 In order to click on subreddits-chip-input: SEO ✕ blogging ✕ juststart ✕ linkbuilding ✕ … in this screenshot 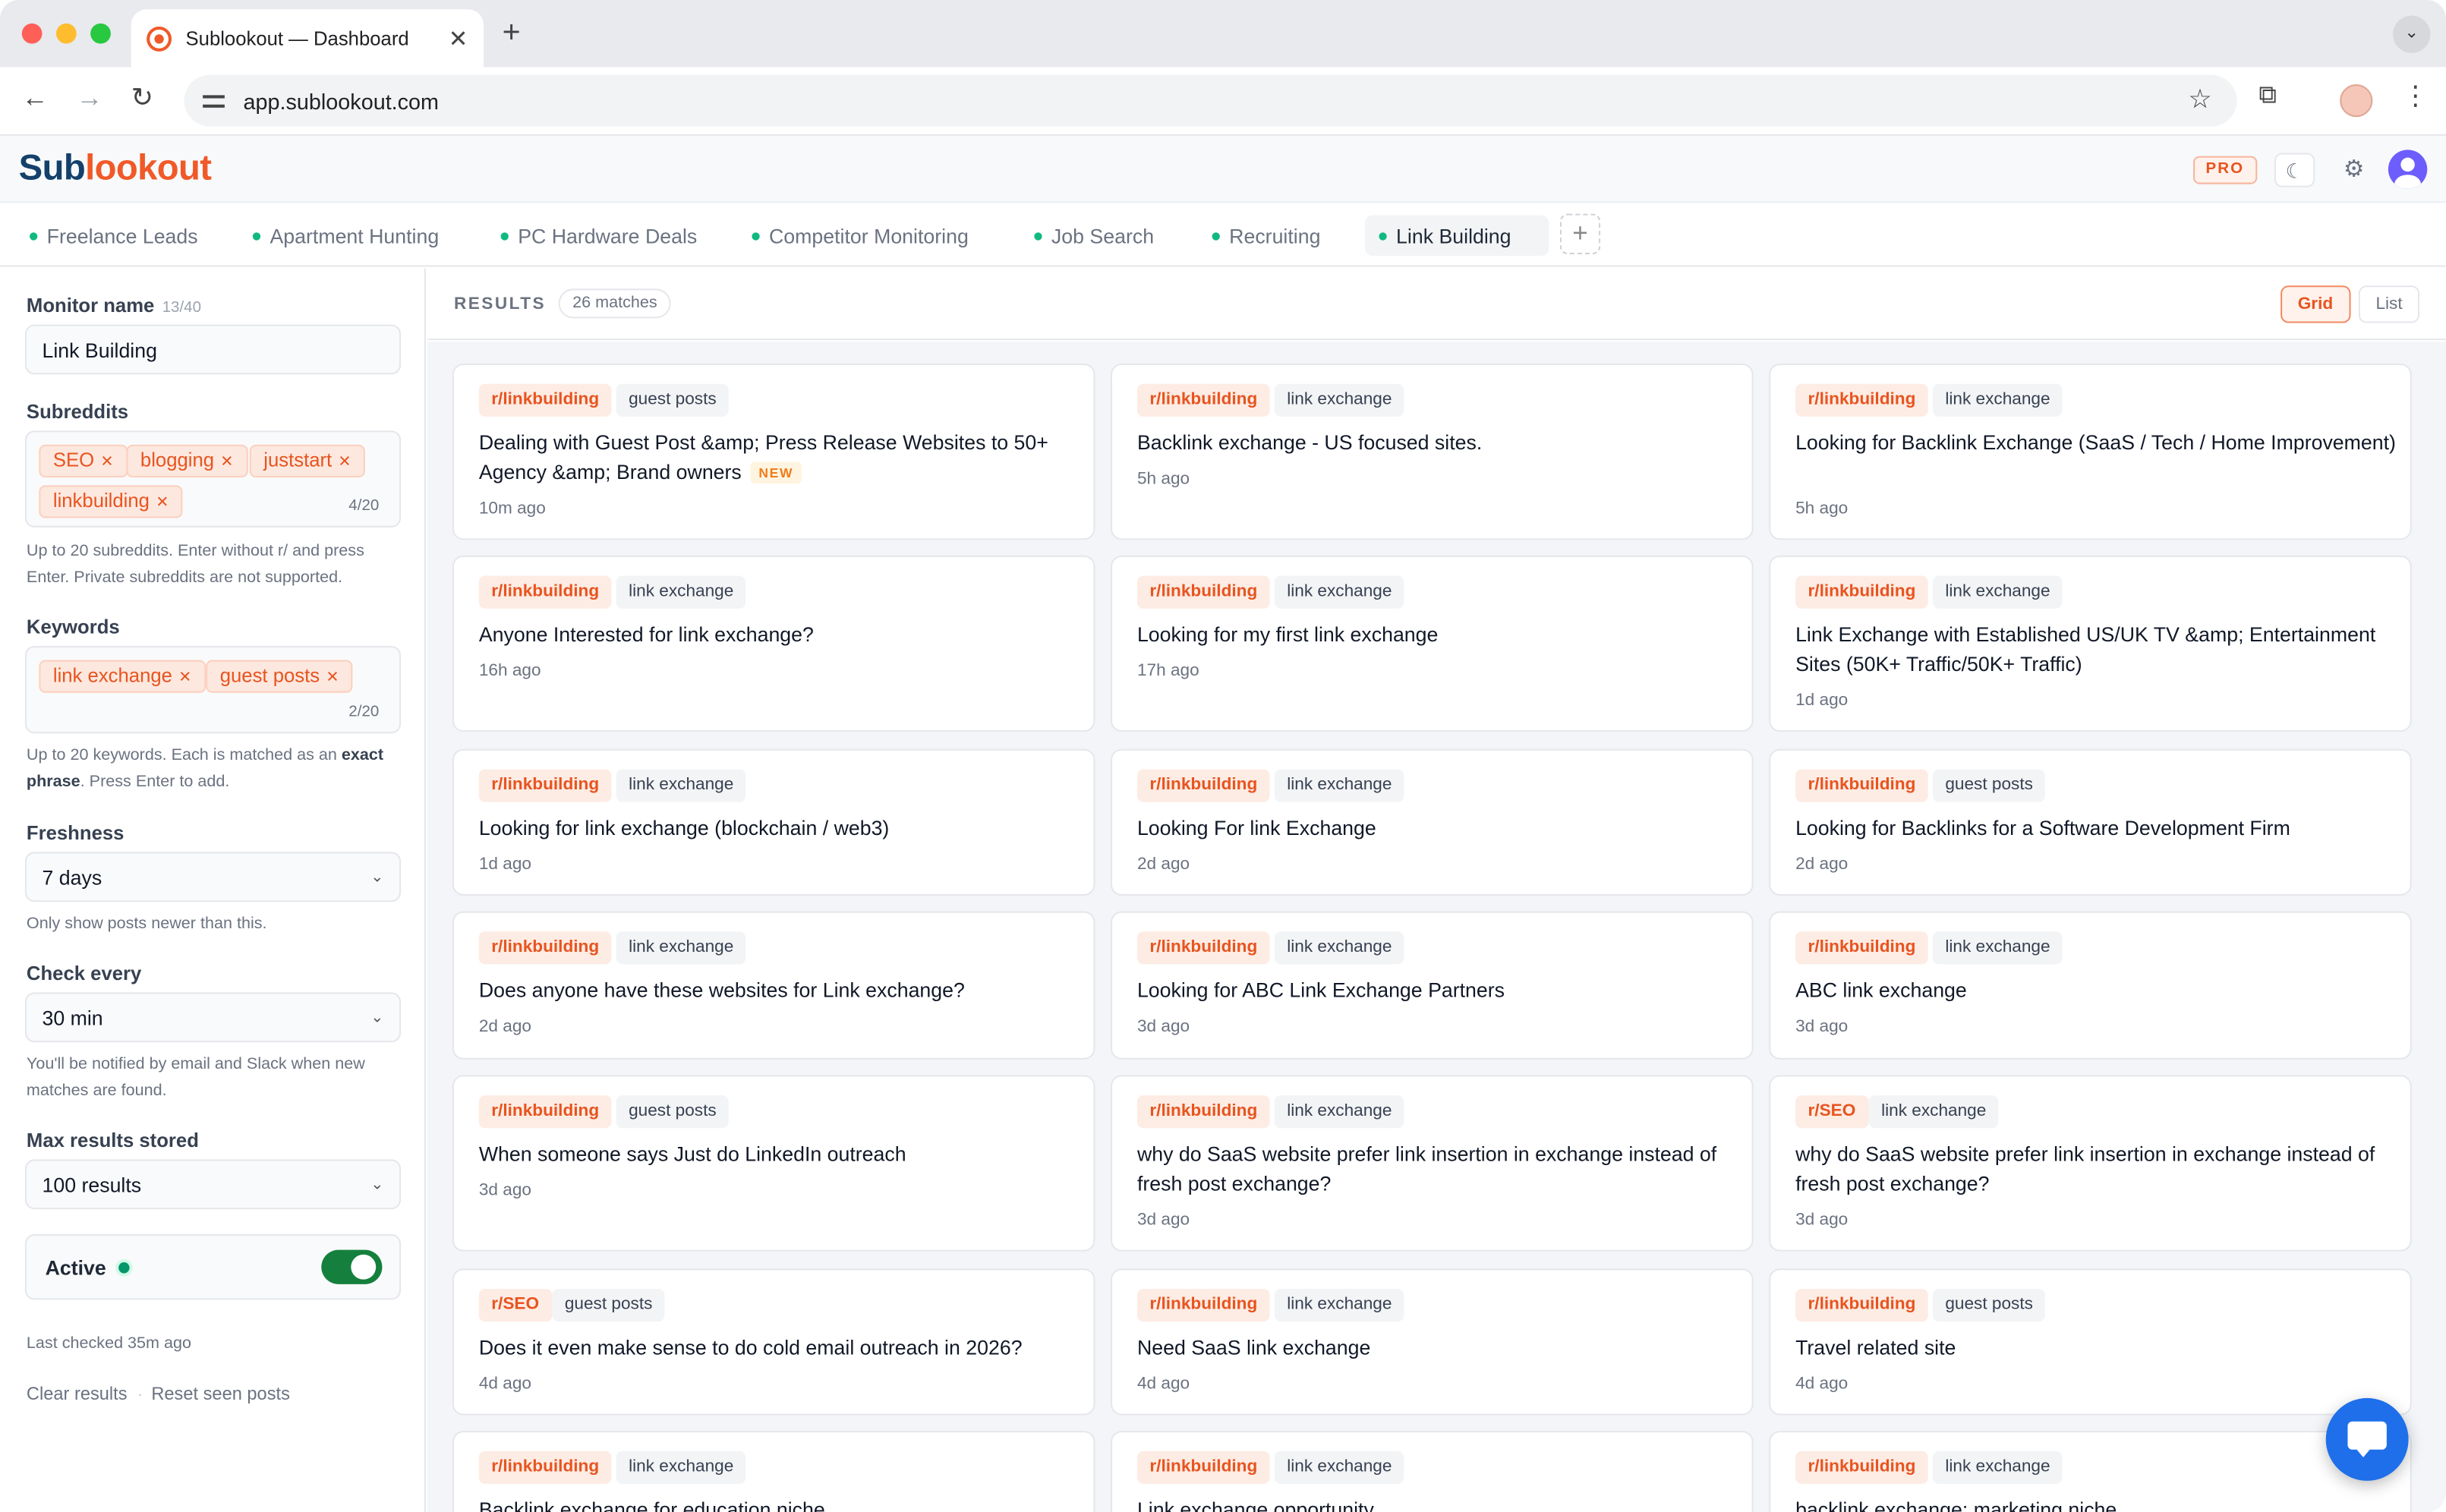, I will do `click(213, 479)`.